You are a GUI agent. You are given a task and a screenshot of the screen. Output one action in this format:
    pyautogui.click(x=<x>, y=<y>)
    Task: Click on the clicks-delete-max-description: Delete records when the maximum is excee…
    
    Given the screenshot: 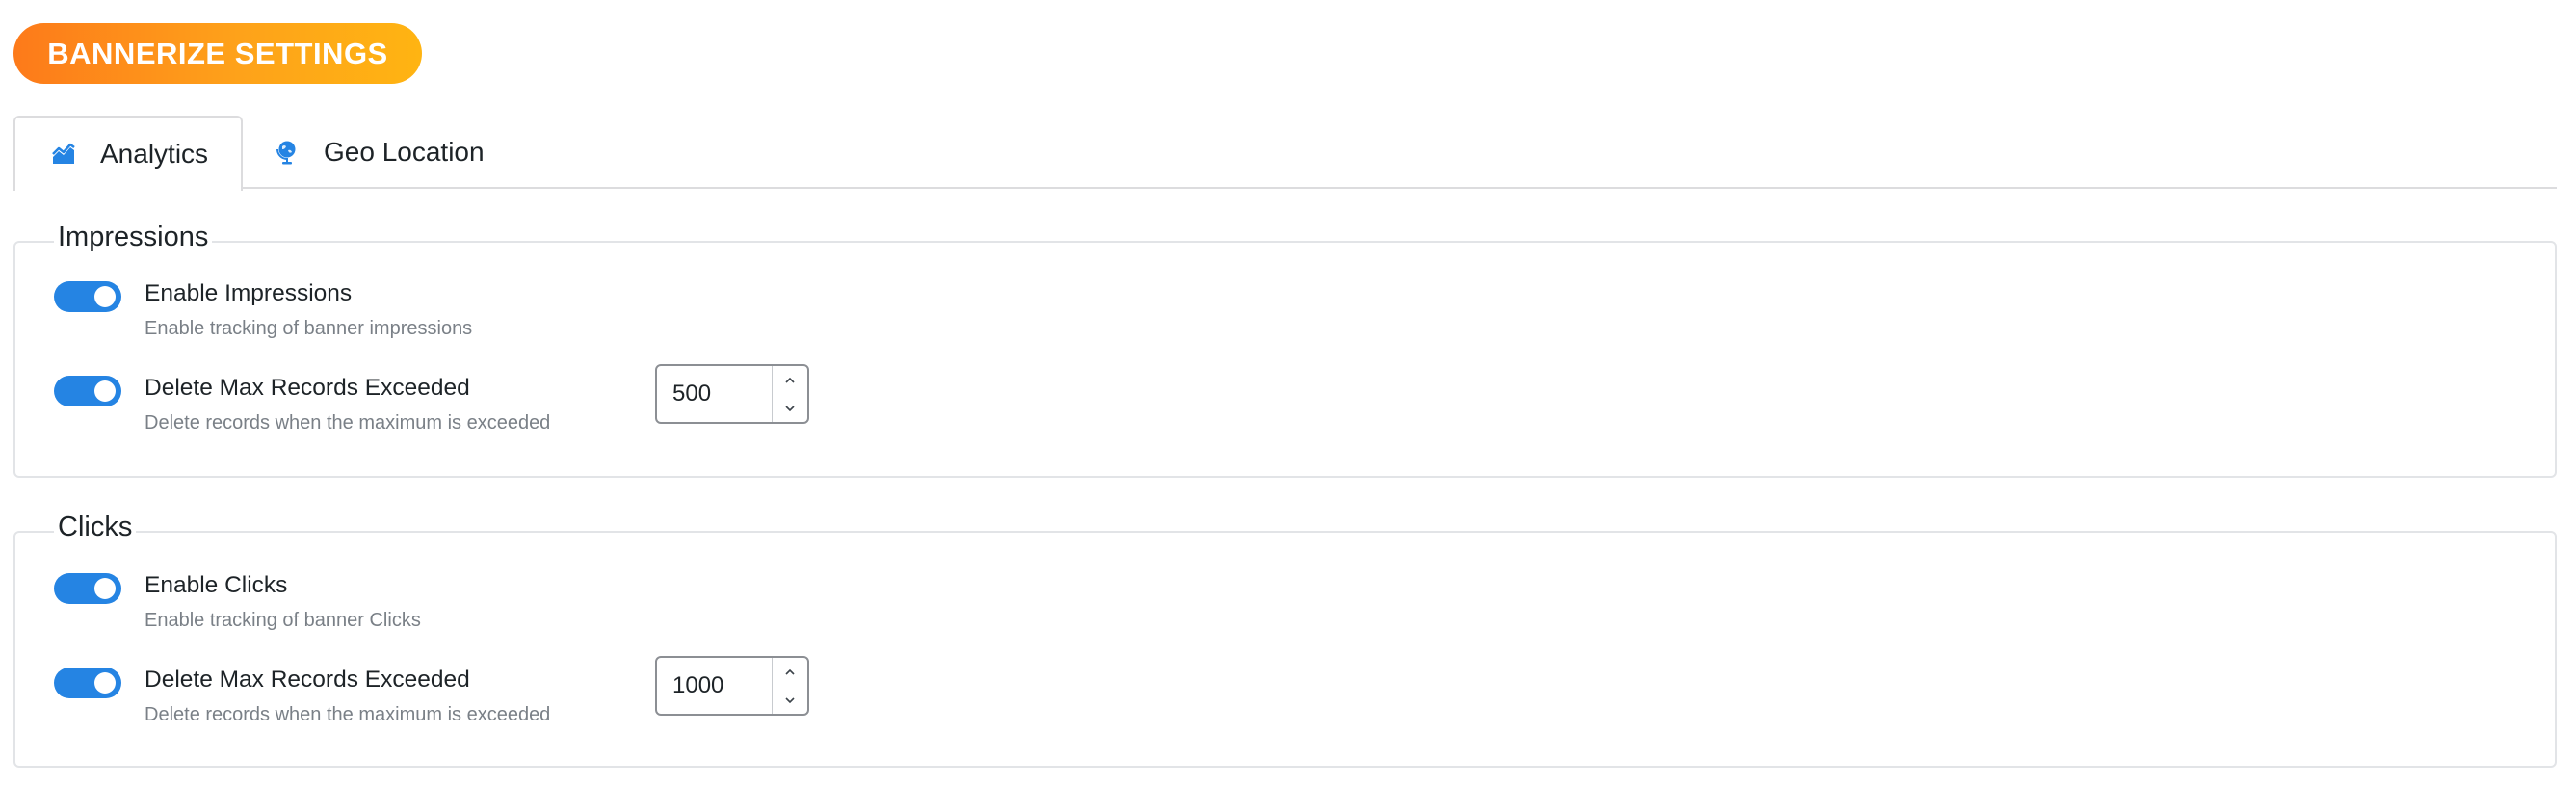 What is the action you would take?
    pyautogui.click(x=348, y=714)
    